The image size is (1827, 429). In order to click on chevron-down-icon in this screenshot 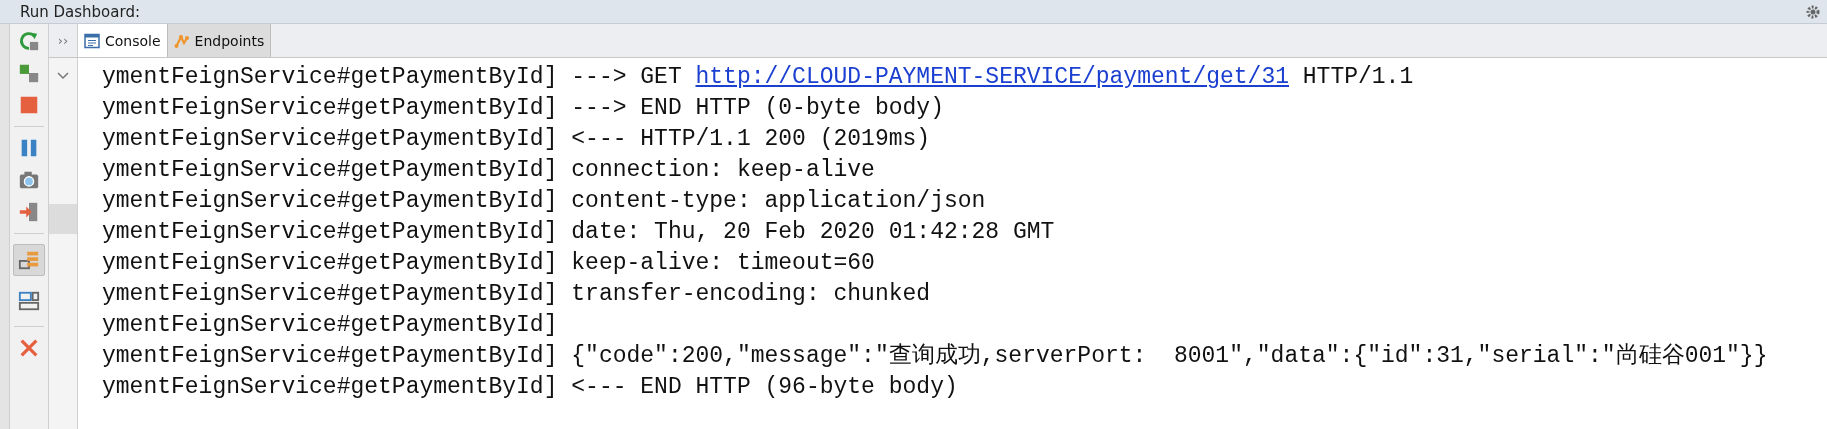, I will do `click(63, 76)`.